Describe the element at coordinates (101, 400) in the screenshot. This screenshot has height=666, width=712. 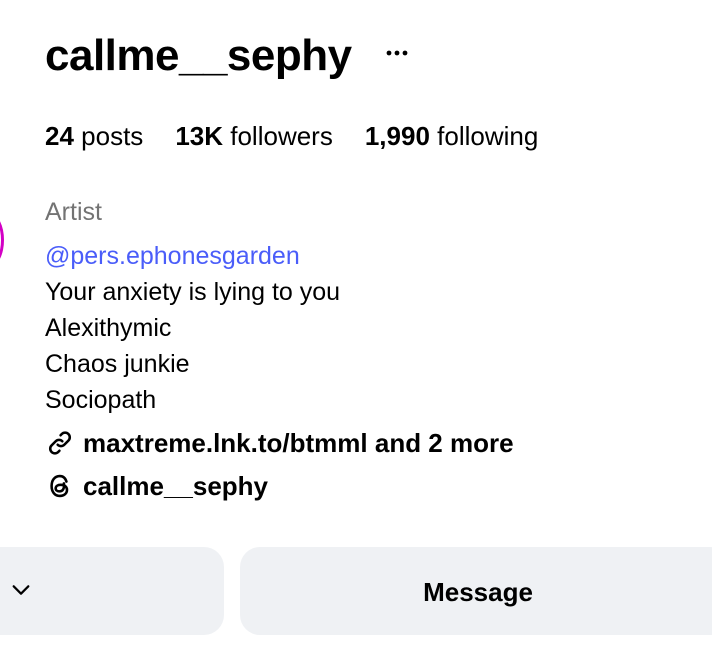
I see `bio-line: Sociopath` at that location.